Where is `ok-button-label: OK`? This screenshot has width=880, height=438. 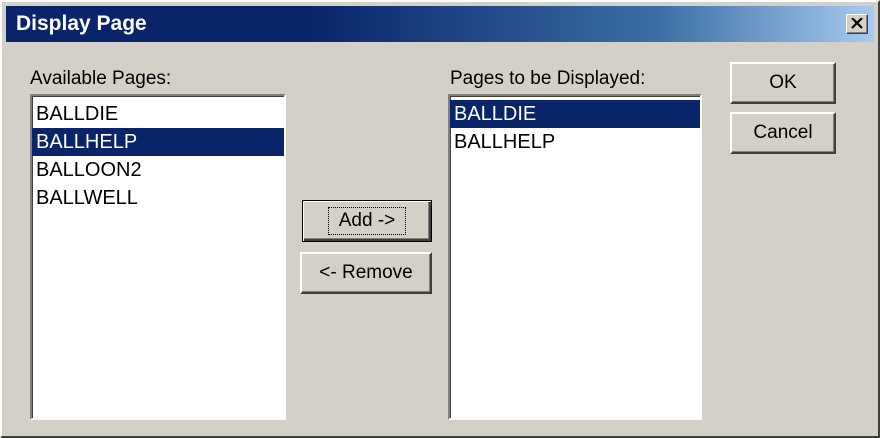
ok-button-label: OK is located at coordinates (783, 82).